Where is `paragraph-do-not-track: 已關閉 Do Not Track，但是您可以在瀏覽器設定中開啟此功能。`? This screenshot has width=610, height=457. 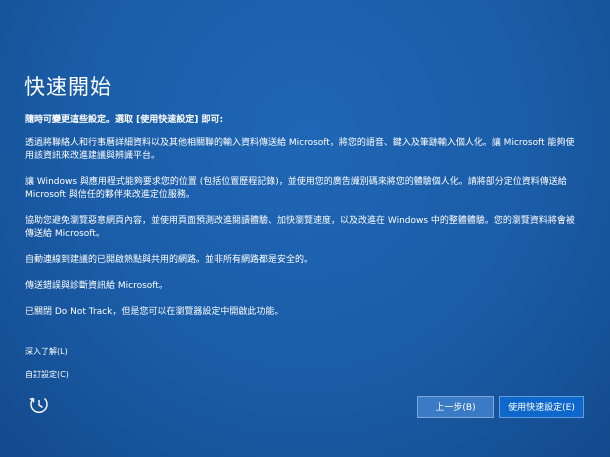 paragraph-do-not-track: 已關閉 Do Not Track，但是您可以在瀏覽器設定中開啟此功能。 is located at coordinates (154, 312).